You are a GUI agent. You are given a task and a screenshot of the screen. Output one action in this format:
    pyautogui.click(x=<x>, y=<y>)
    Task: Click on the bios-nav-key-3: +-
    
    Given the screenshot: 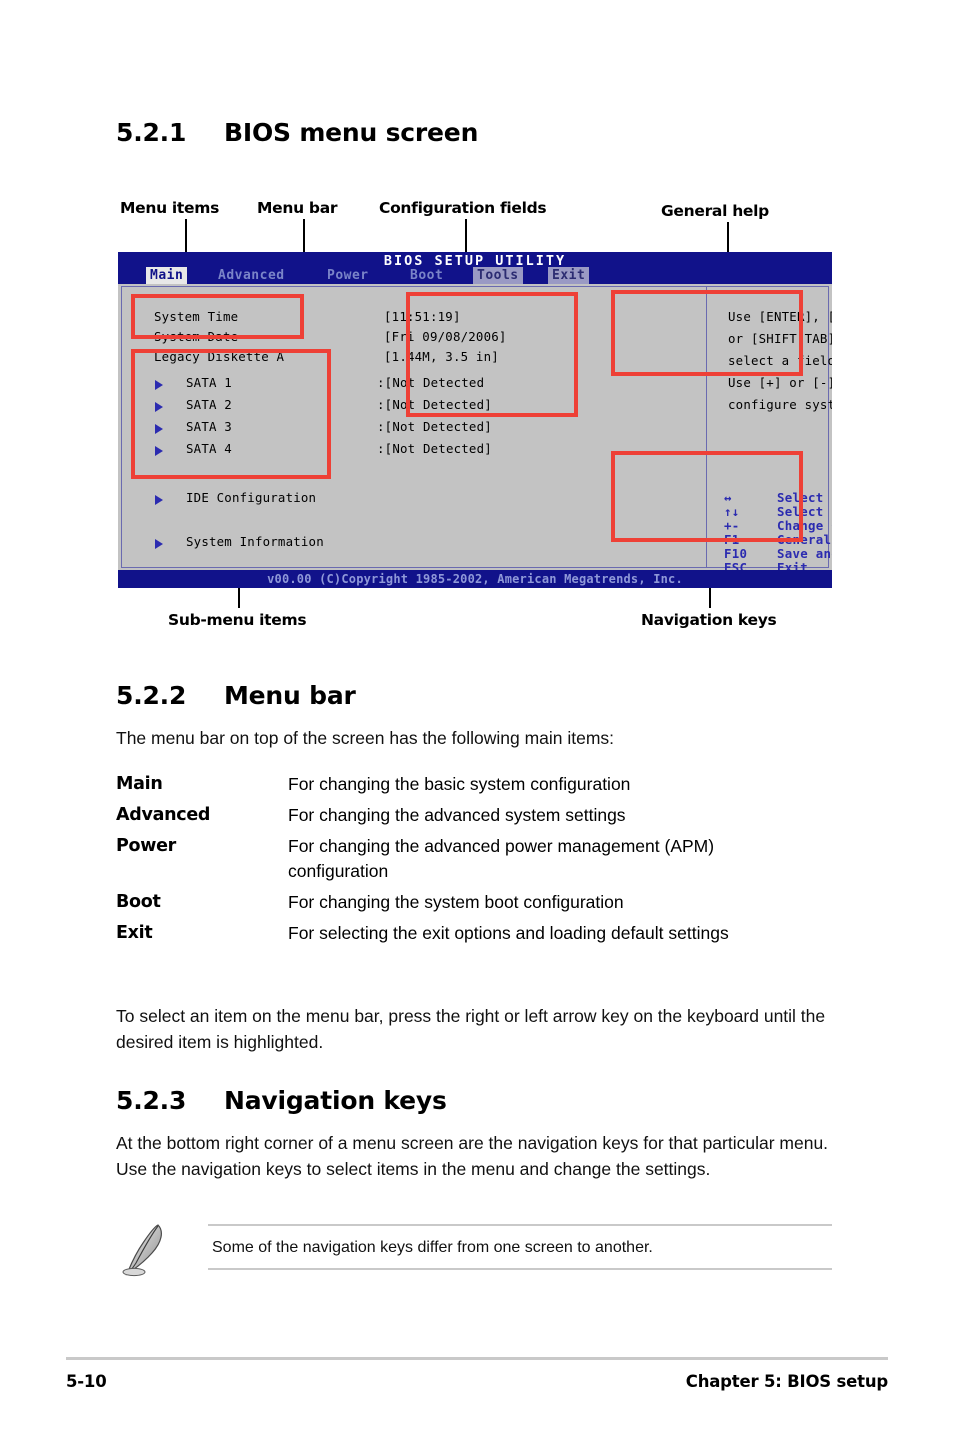 What is the action you would take?
    pyautogui.click(x=732, y=525)
    